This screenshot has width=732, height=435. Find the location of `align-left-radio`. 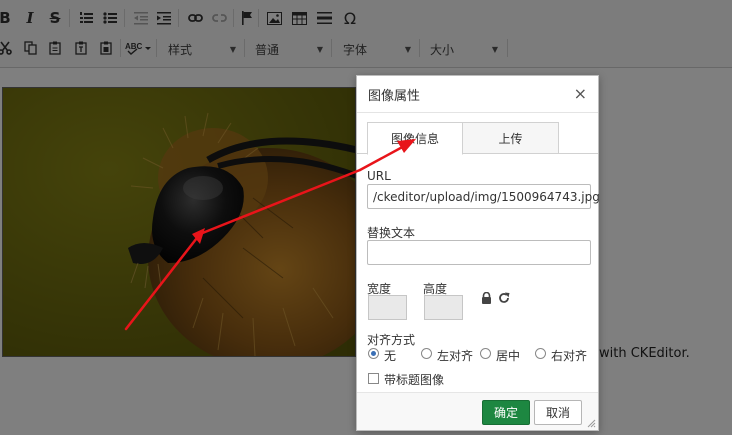

align-left-radio is located at coordinates (426, 353).